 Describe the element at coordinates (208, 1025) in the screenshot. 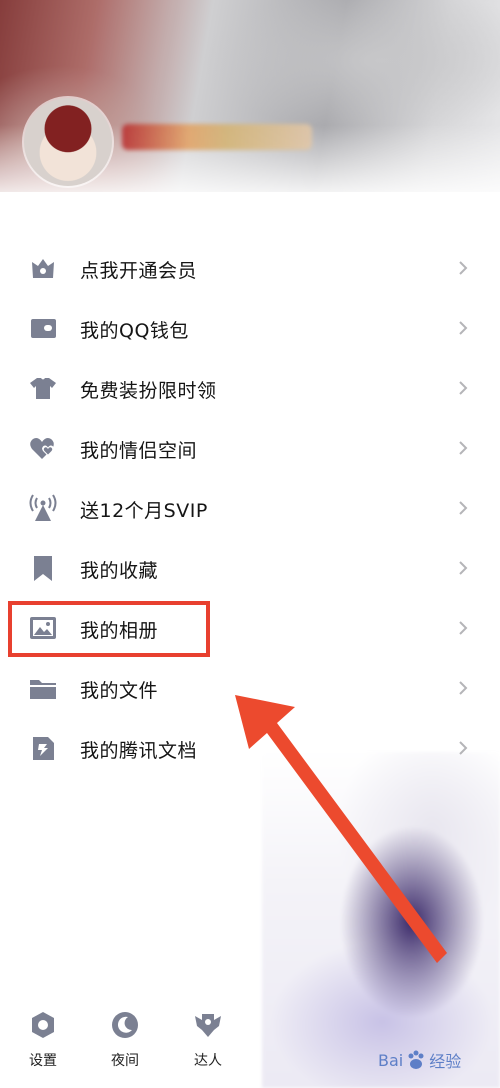

I see `winged-badge-icon` at that location.